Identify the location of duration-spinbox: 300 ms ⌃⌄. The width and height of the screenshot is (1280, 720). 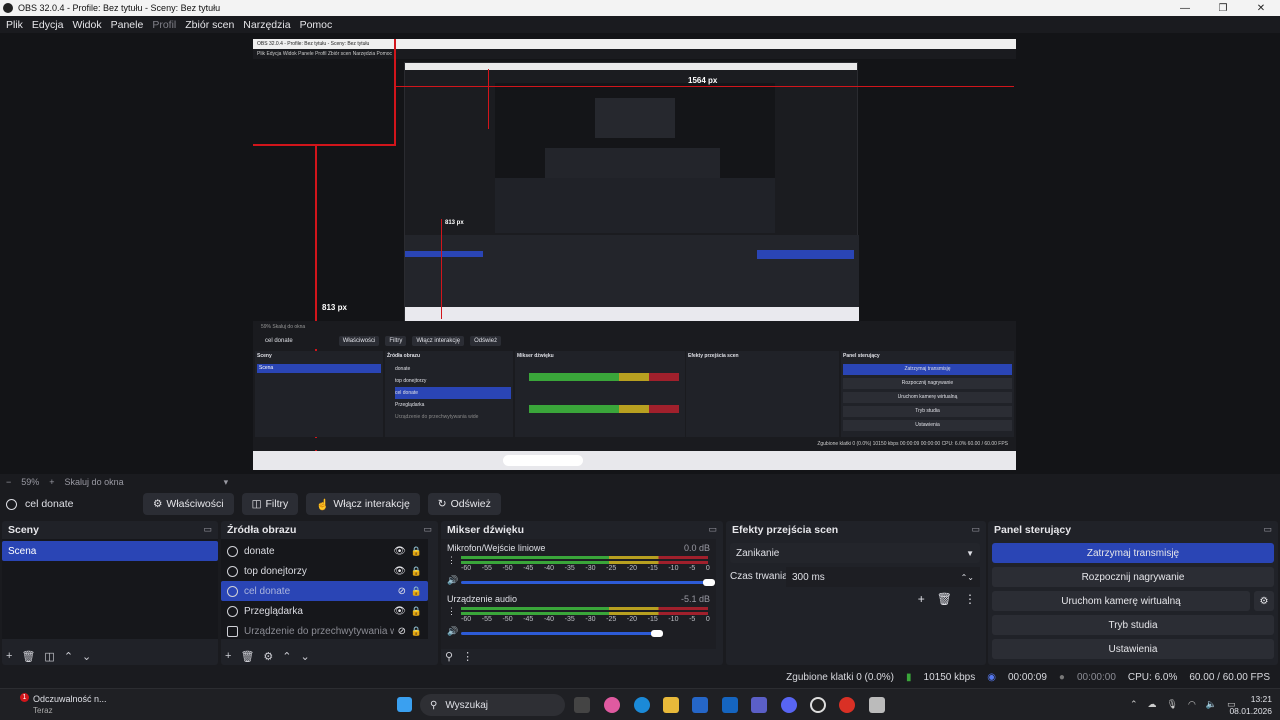
(883, 577).